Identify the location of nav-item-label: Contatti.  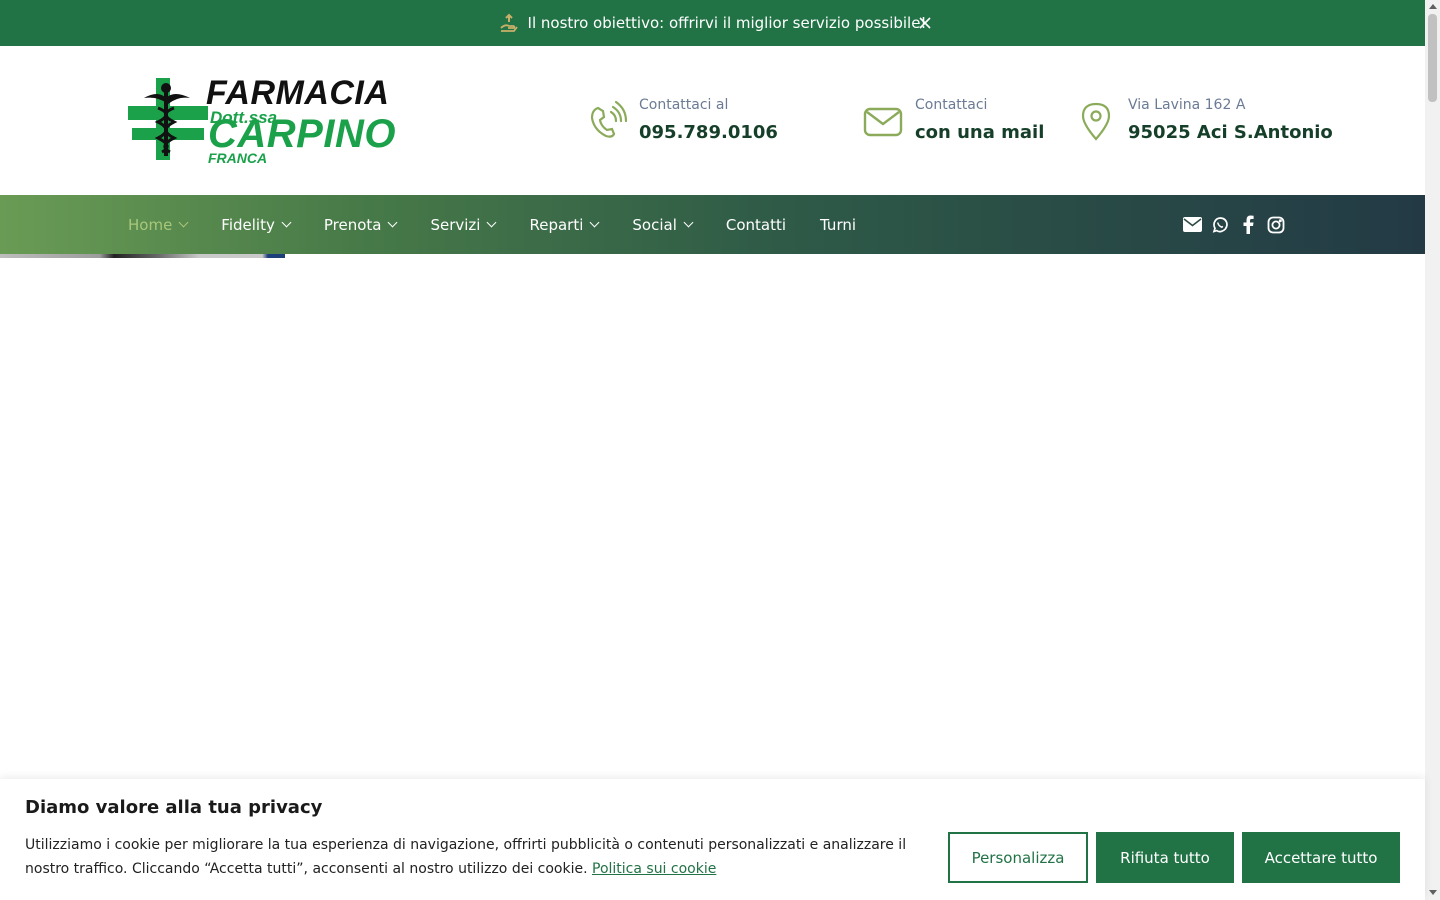
(756, 224).